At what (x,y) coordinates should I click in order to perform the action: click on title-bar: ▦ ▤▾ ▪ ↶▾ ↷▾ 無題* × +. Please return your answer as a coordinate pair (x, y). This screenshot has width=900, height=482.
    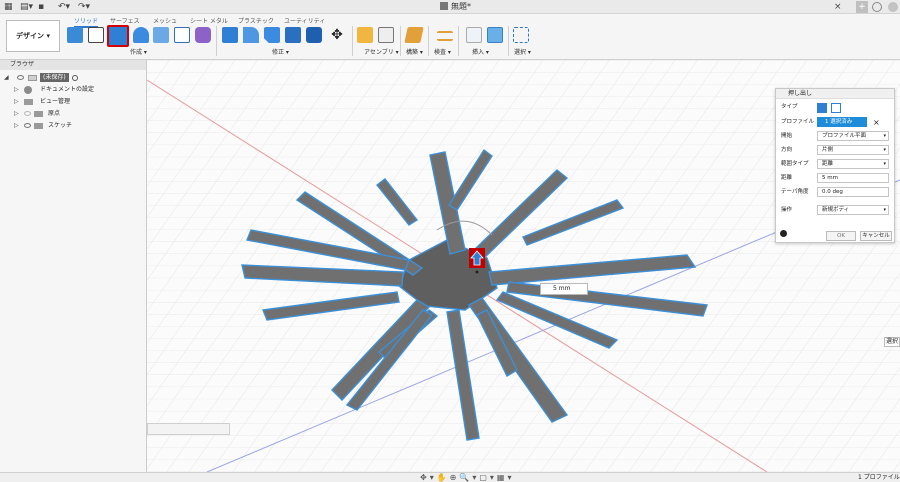
    Looking at the image, I should click on (450, 7).